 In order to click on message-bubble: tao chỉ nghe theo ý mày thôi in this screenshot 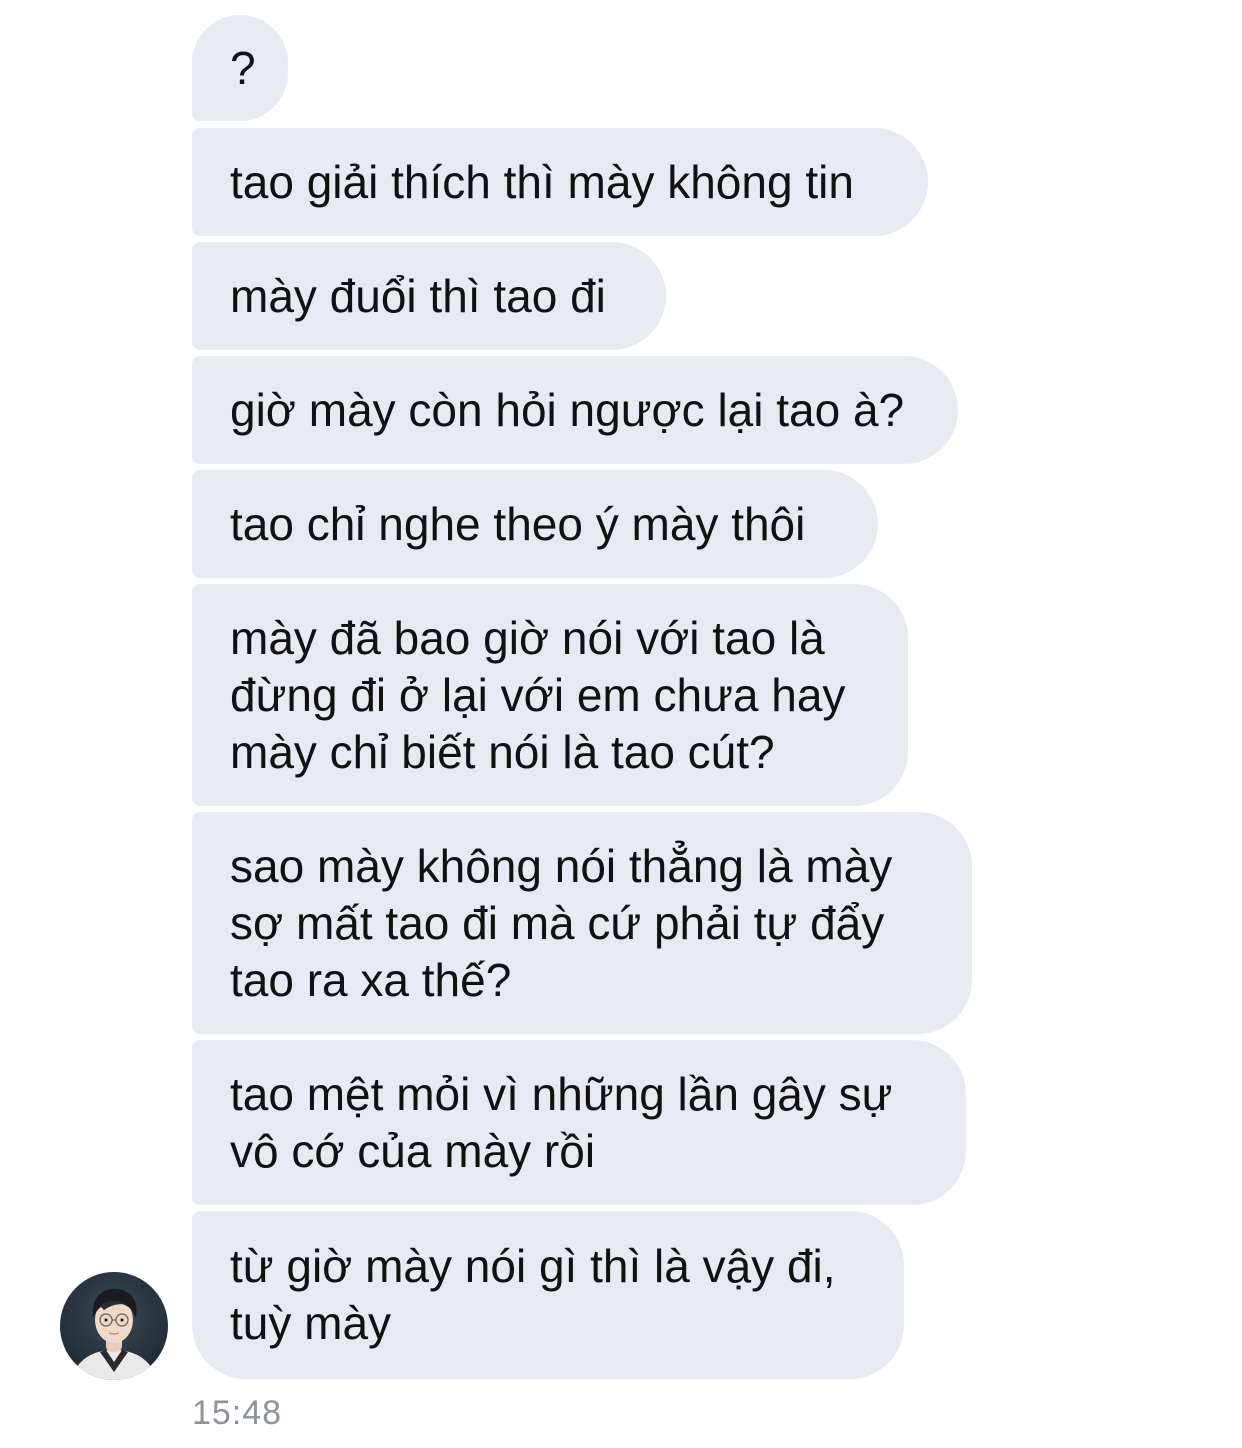, I will do `click(535, 524)`.